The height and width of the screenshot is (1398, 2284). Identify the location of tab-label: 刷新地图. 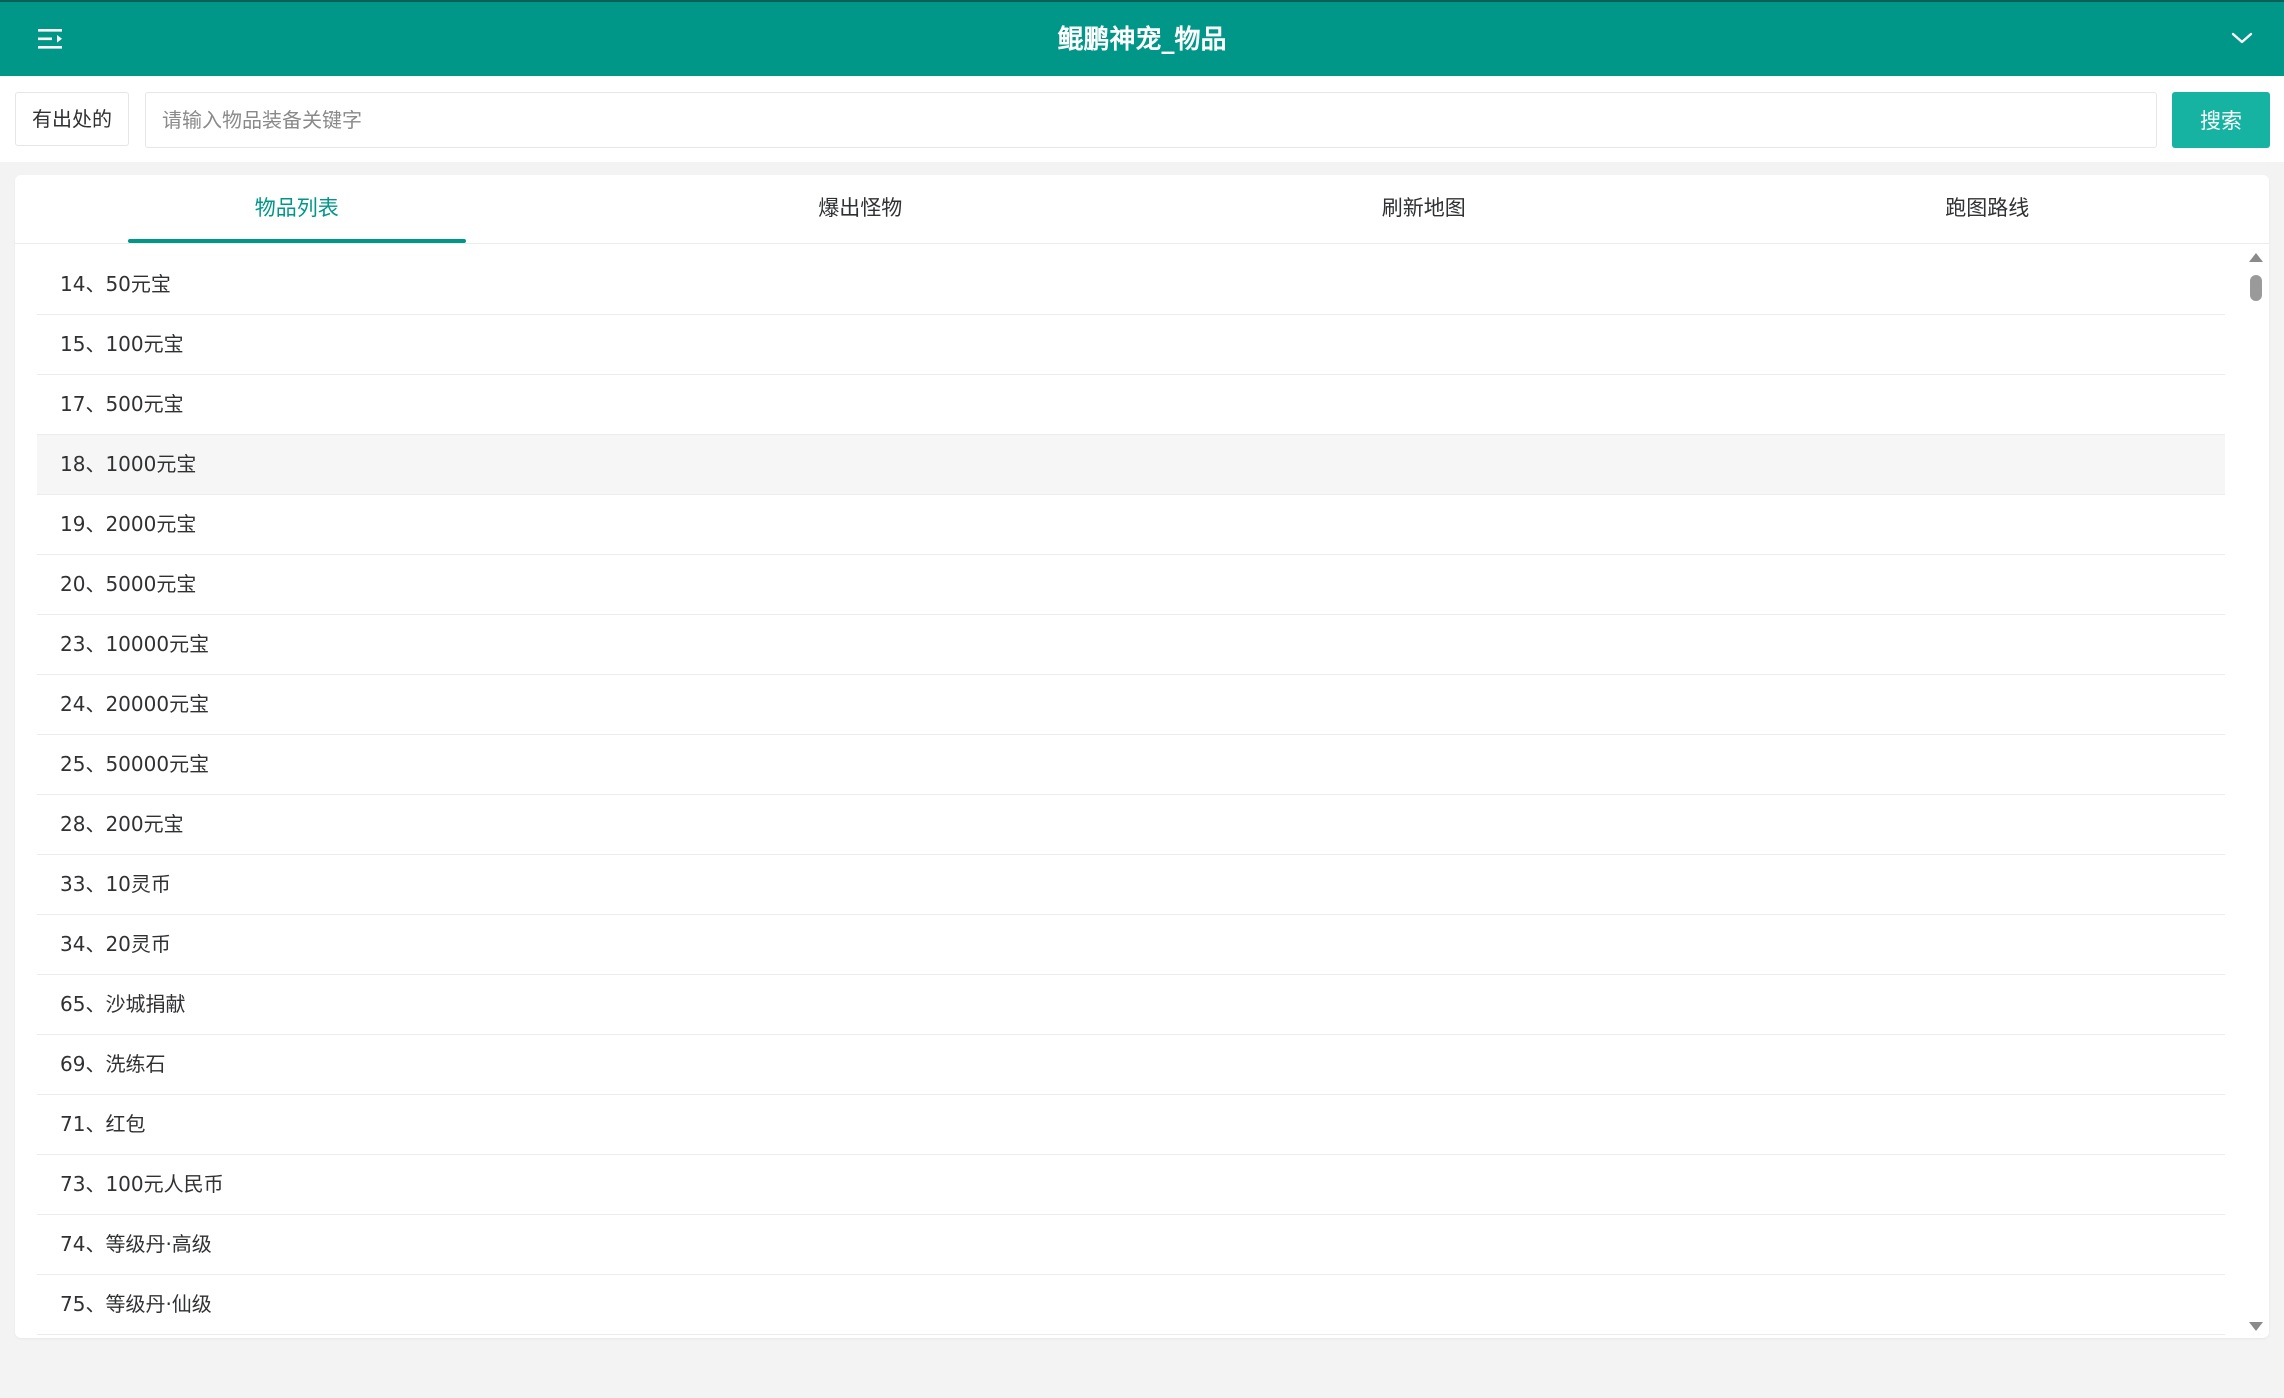
(1423, 208).